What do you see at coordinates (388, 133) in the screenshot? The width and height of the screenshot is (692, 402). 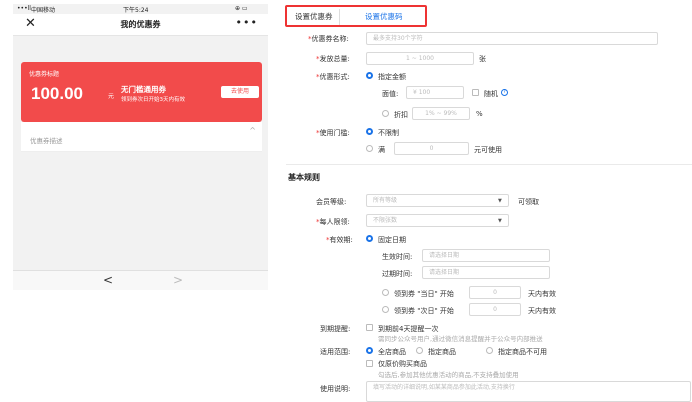 I see `no-limit-label: 不限制` at bounding box center [388, 133].